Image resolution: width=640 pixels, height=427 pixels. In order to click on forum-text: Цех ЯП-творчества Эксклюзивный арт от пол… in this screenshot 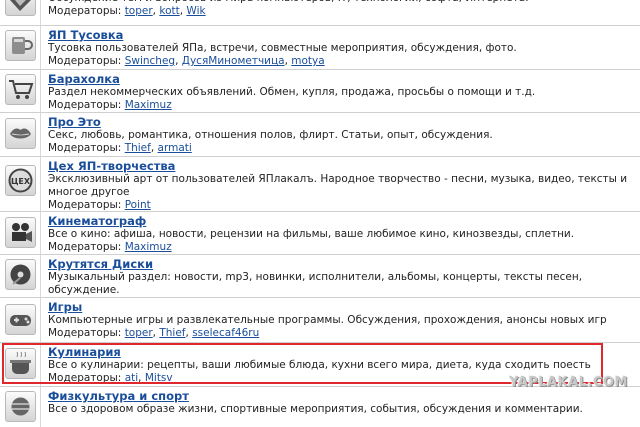, I will do `click(341, 185)`.